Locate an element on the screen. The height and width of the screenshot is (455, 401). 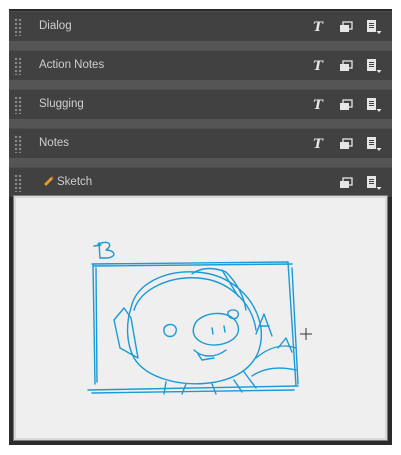
field-label-dialog: Dialog is located at coordinates (55, 26).